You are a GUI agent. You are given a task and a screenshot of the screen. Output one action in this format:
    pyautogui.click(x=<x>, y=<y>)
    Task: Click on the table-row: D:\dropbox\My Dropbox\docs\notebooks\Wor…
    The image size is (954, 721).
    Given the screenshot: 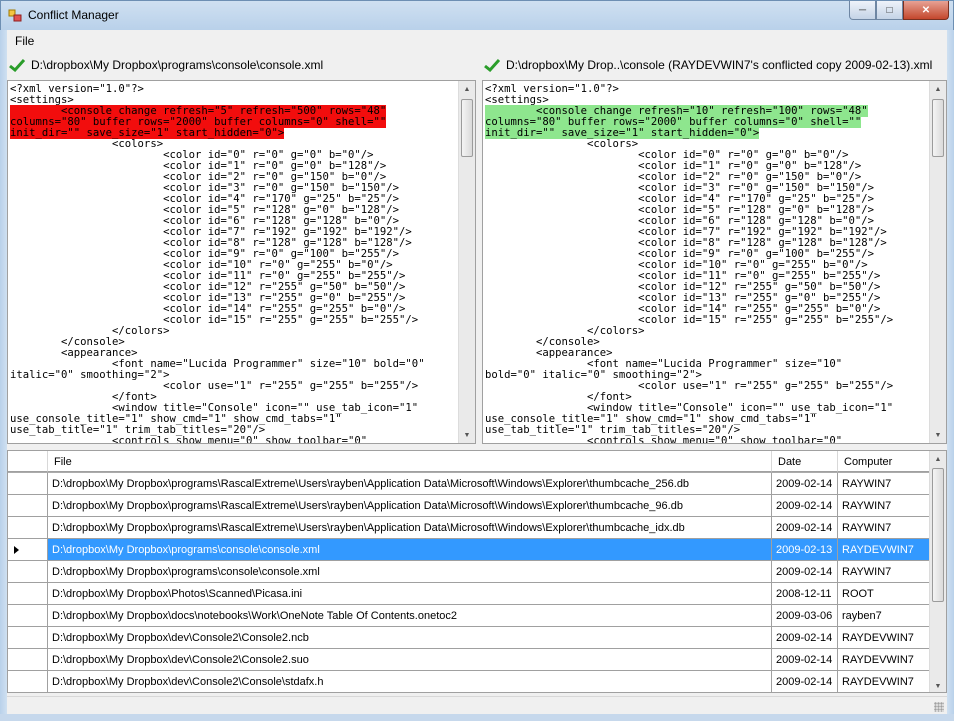 What is the action you would take?
    pyautogui.click(x=469, y=616)
    